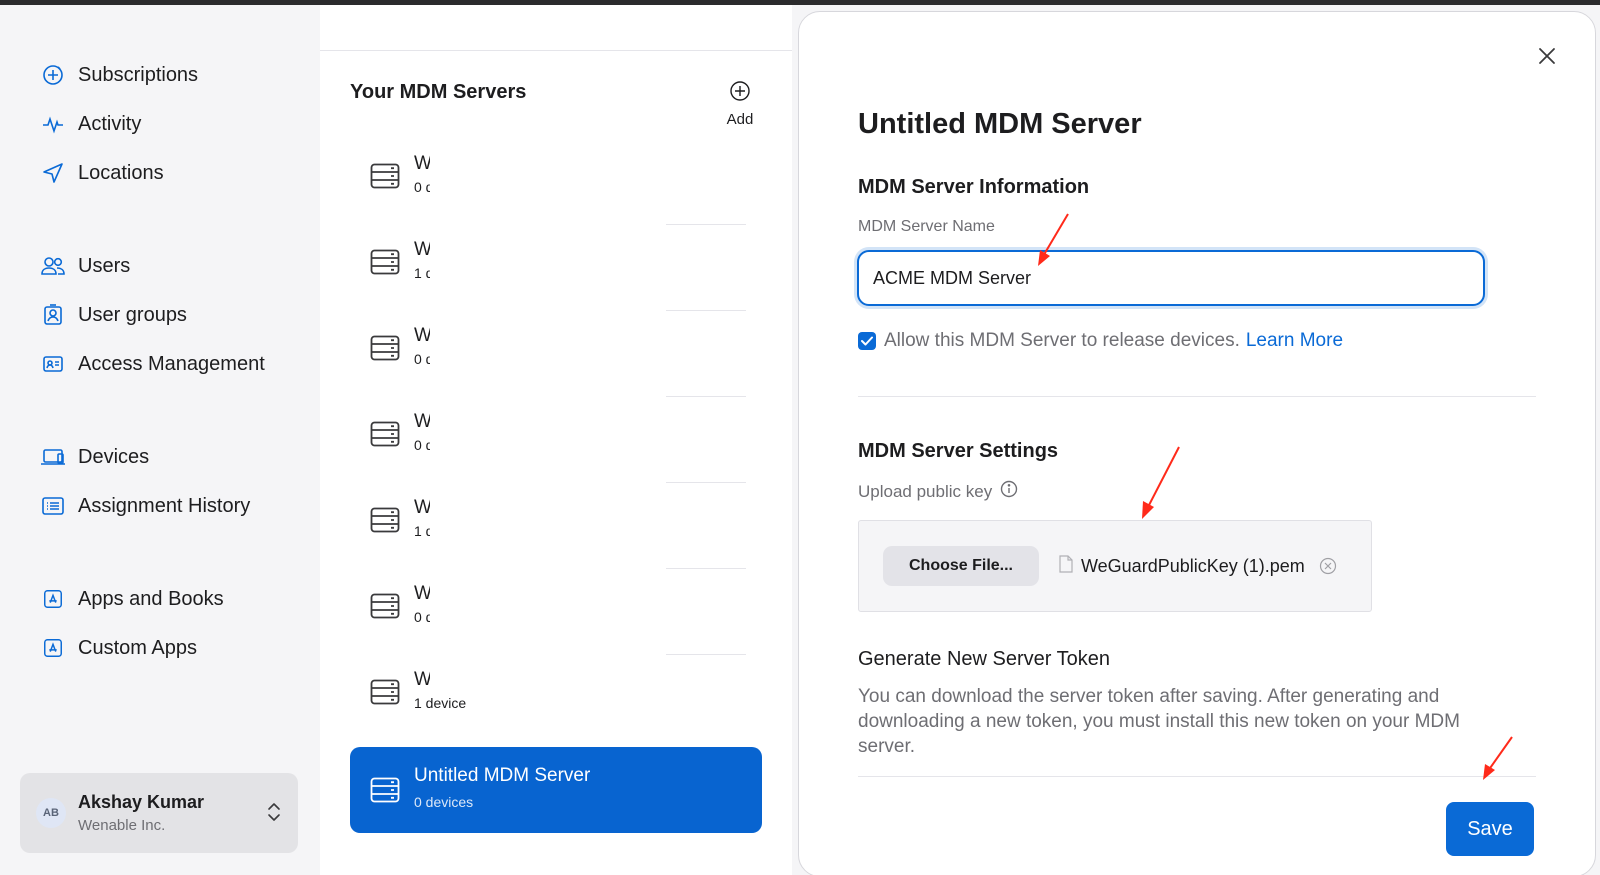 The image size is (1600, 875). Describe the element at coordinates (1171, 278) in the screenshot. I see `server-name-input` at that location.